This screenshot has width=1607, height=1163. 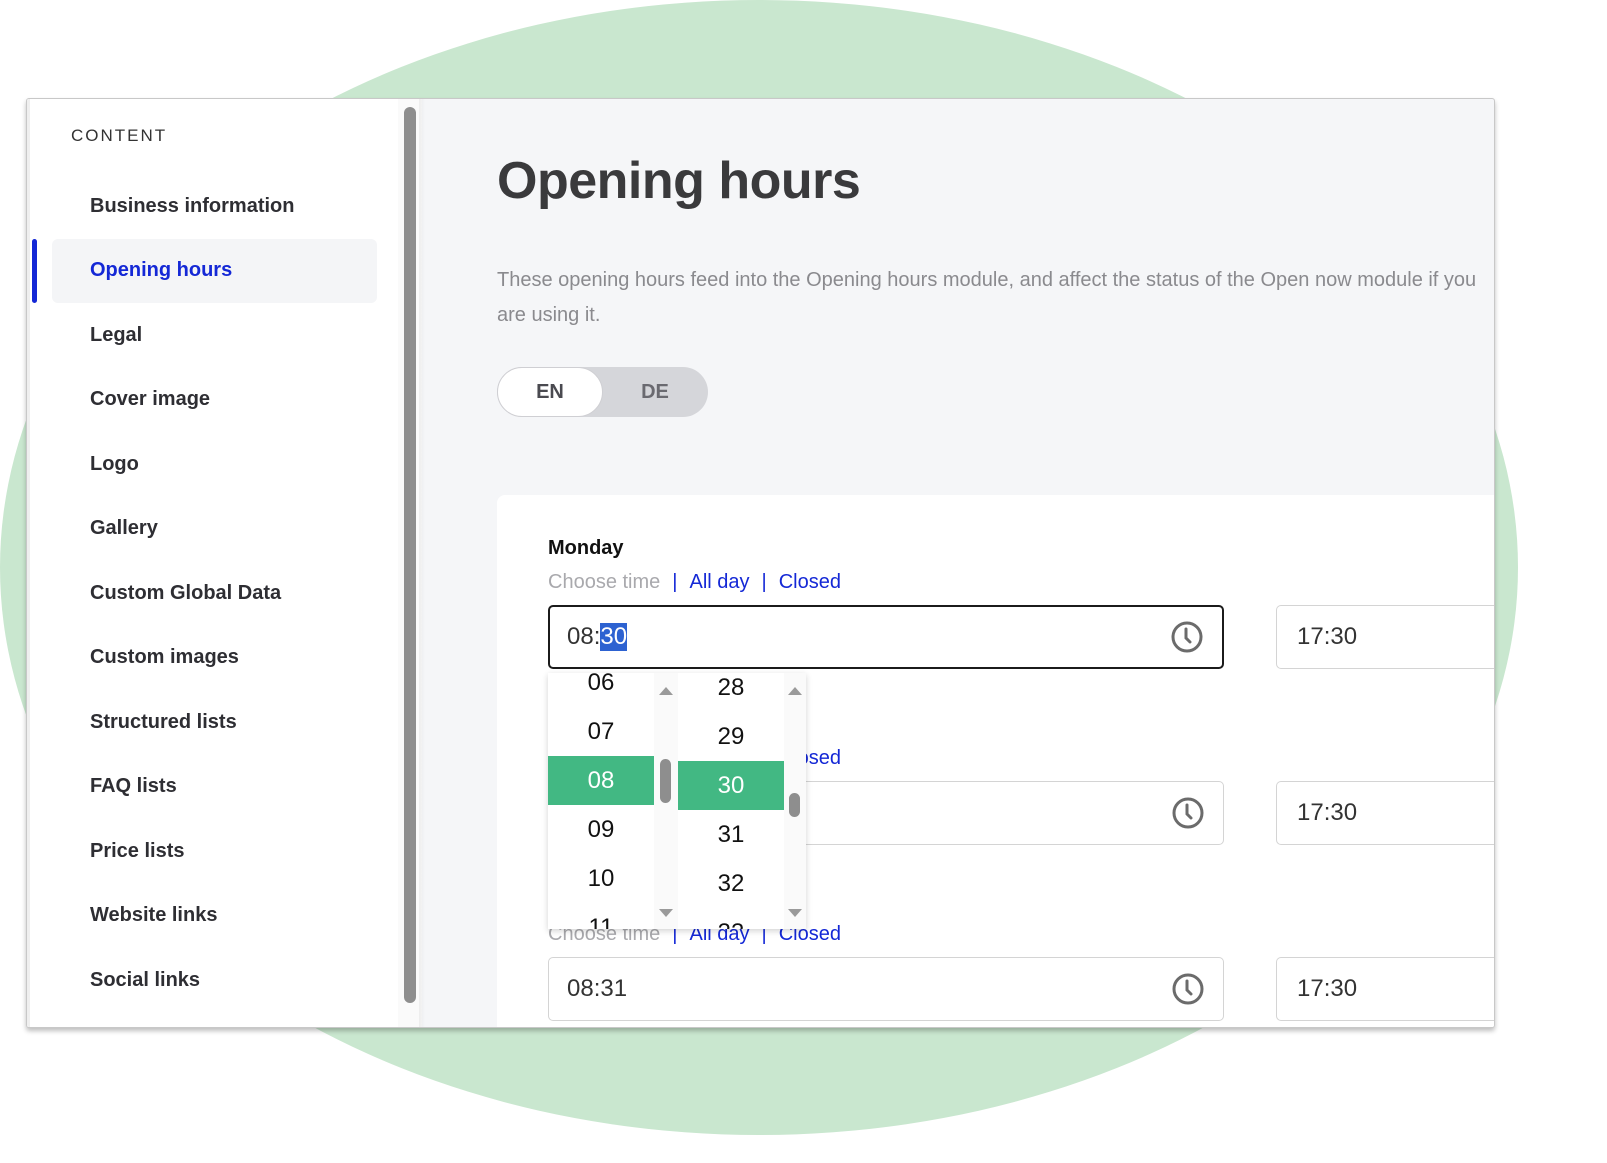 What do you see at coordinates (601, 690) in the screenshot?
I see `hour-option: 06` at bounding box center [601, 690].